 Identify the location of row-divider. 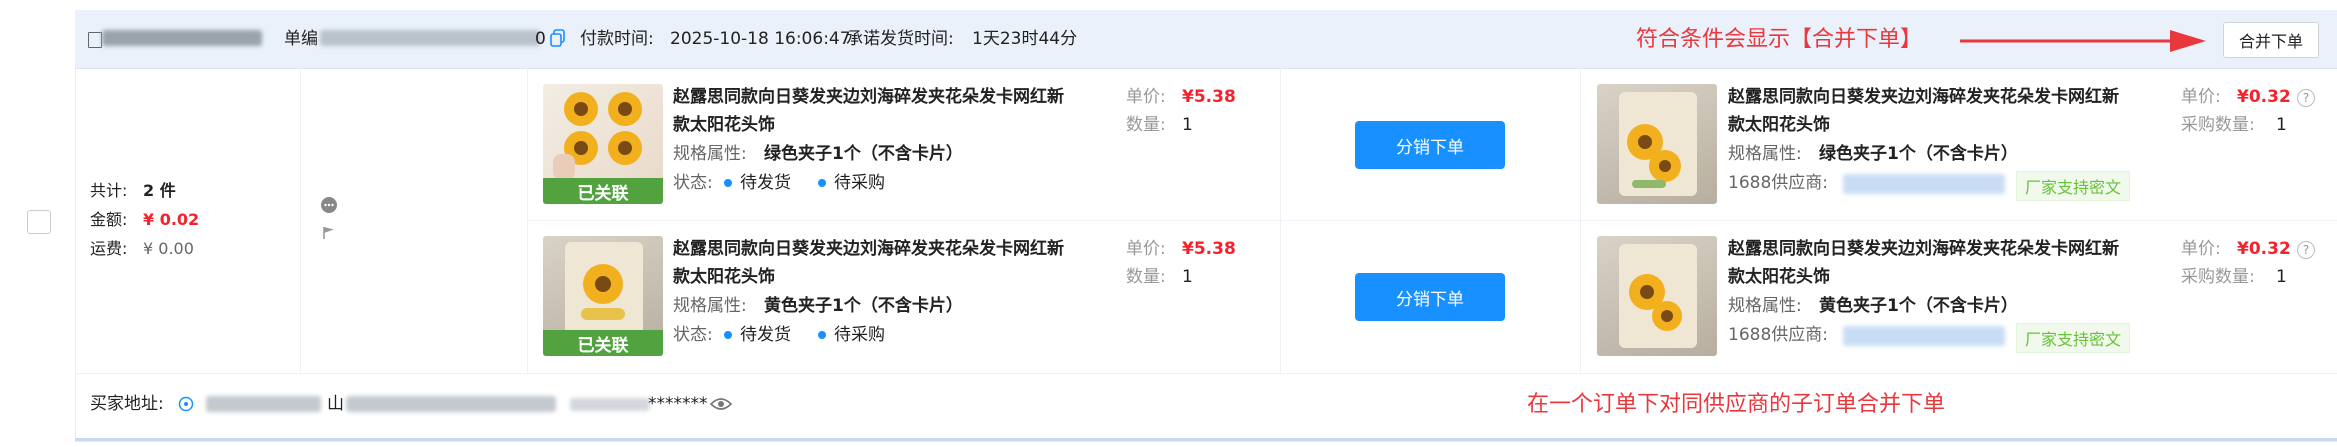
(1432, 220).